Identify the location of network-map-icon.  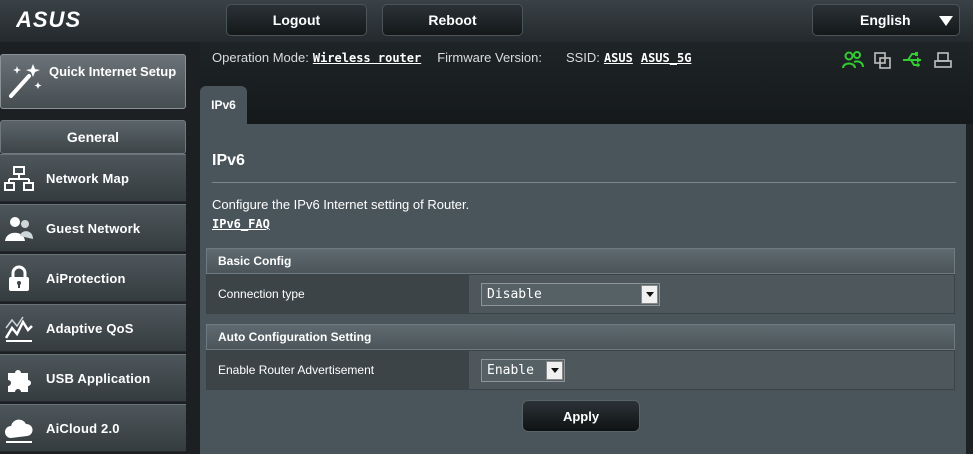
(19, 178).